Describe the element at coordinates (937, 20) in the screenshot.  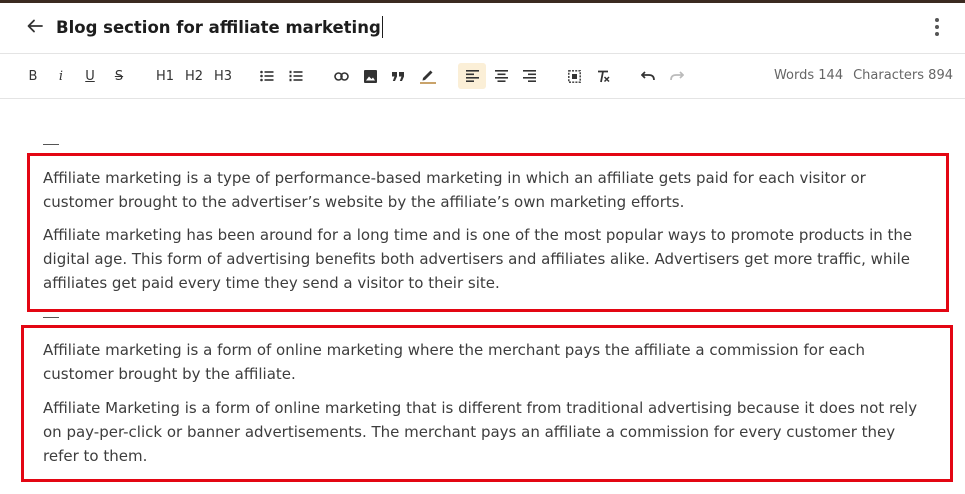
I see `more-vertical-icon` at that location.